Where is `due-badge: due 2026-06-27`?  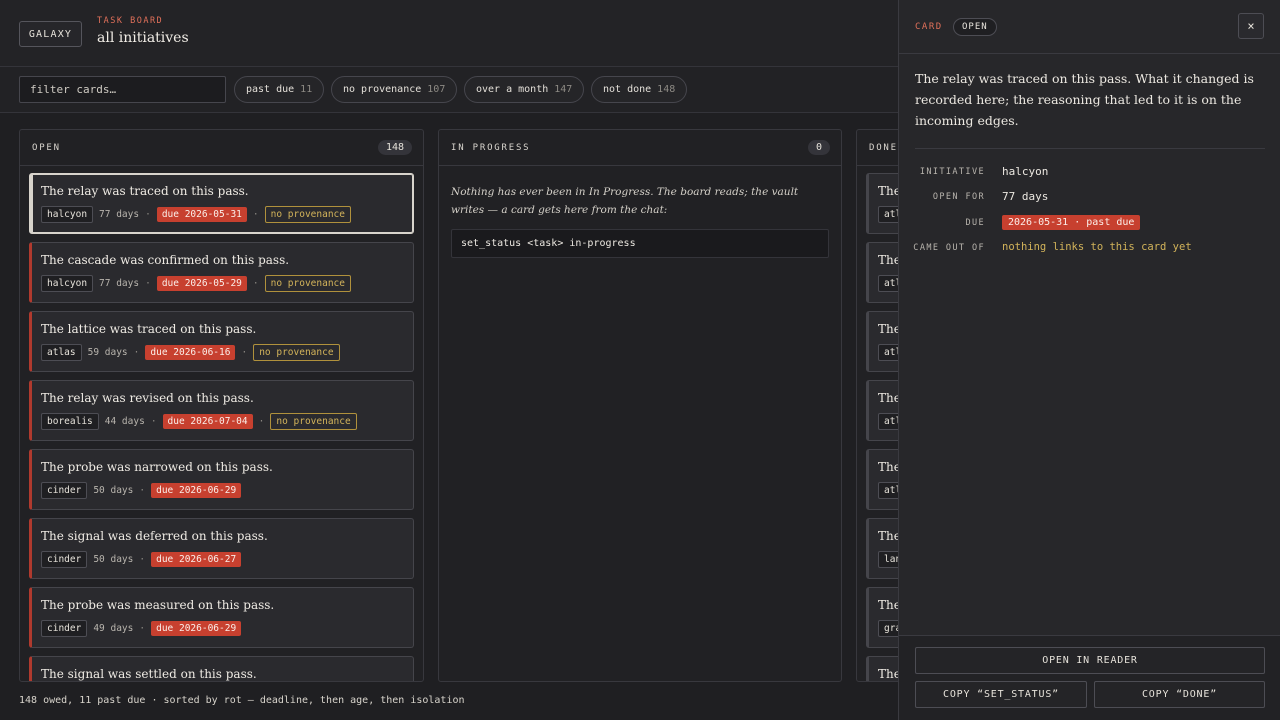
due-badge: due 2026-06-27 is located at coordinates (196, 559).